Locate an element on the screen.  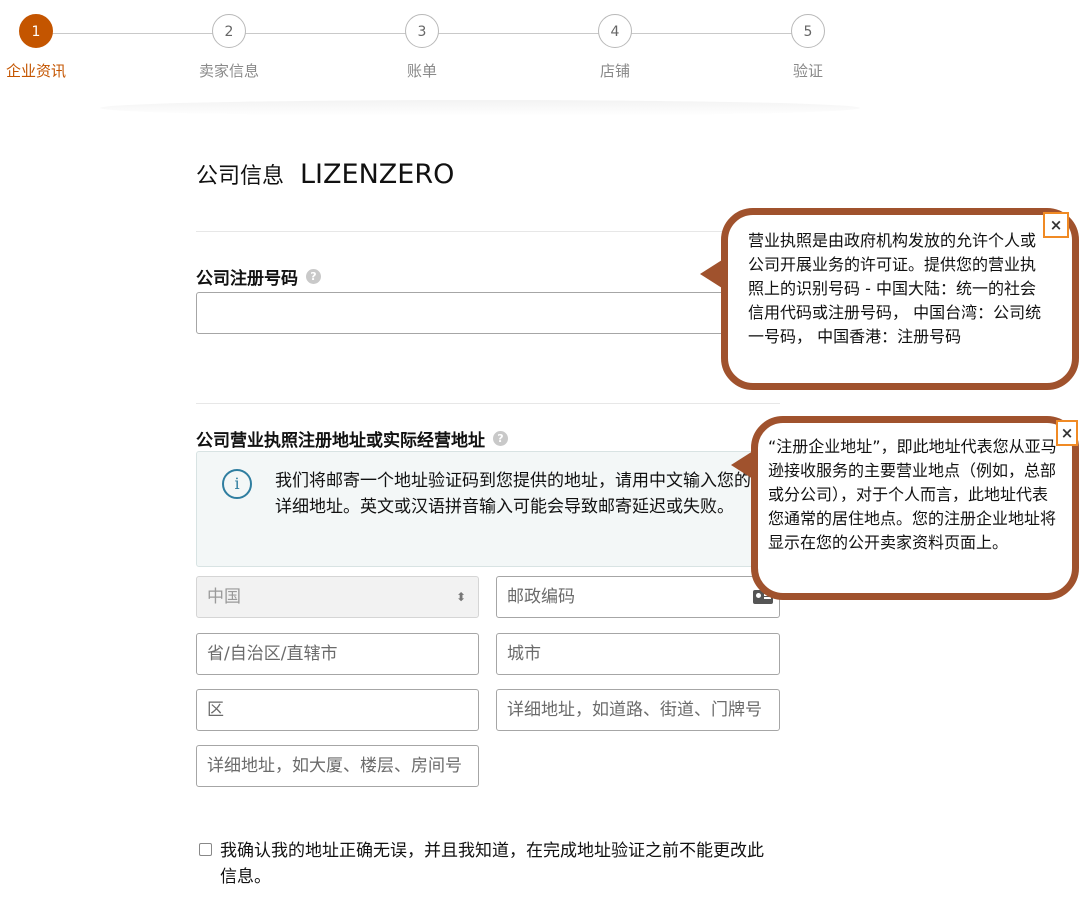
postal-code-placeholder: 邮政编码 is located at coordinates (541, 597).